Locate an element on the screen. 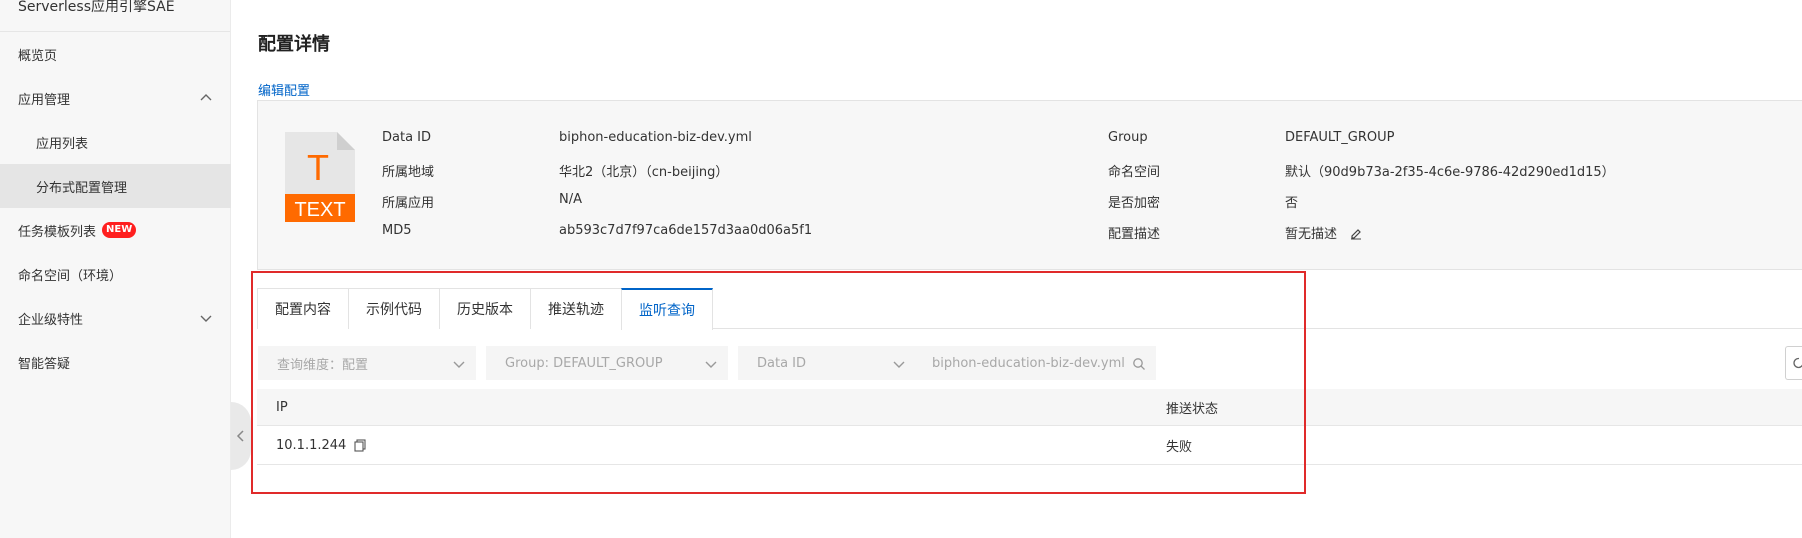 This screenshot has height=538, width=1802. page-title: 配置详情 is located at coordinates (294, 44).